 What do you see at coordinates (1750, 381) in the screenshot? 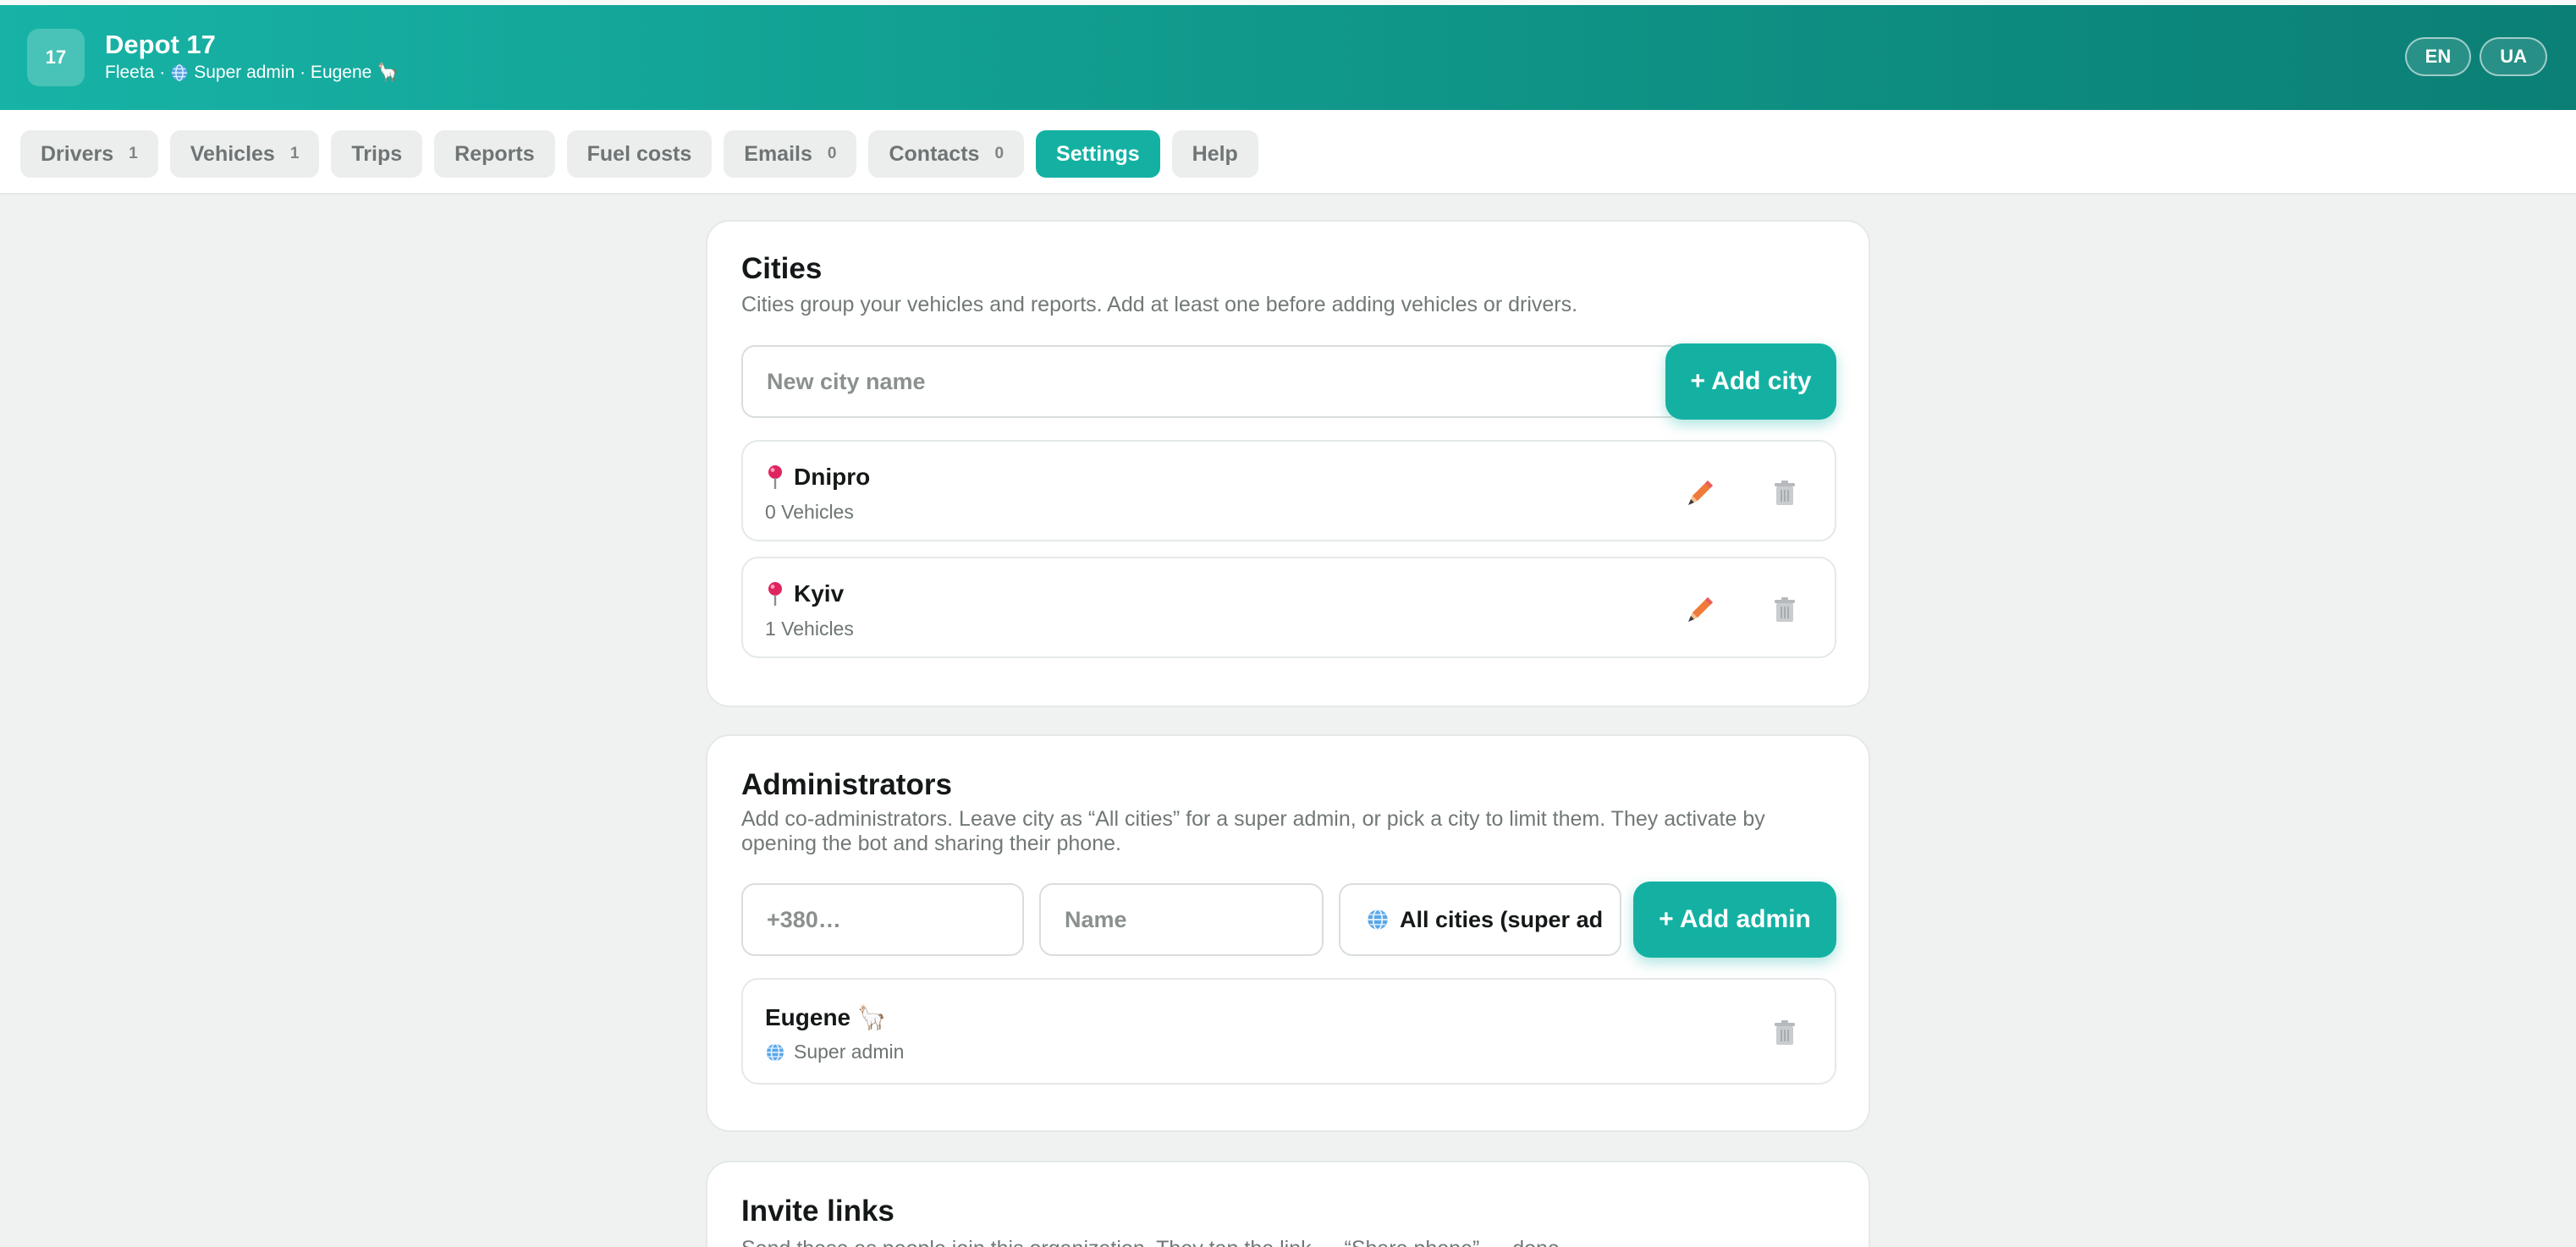
I see `add-city-button: + Add city` at bounding box center [1750, 381].